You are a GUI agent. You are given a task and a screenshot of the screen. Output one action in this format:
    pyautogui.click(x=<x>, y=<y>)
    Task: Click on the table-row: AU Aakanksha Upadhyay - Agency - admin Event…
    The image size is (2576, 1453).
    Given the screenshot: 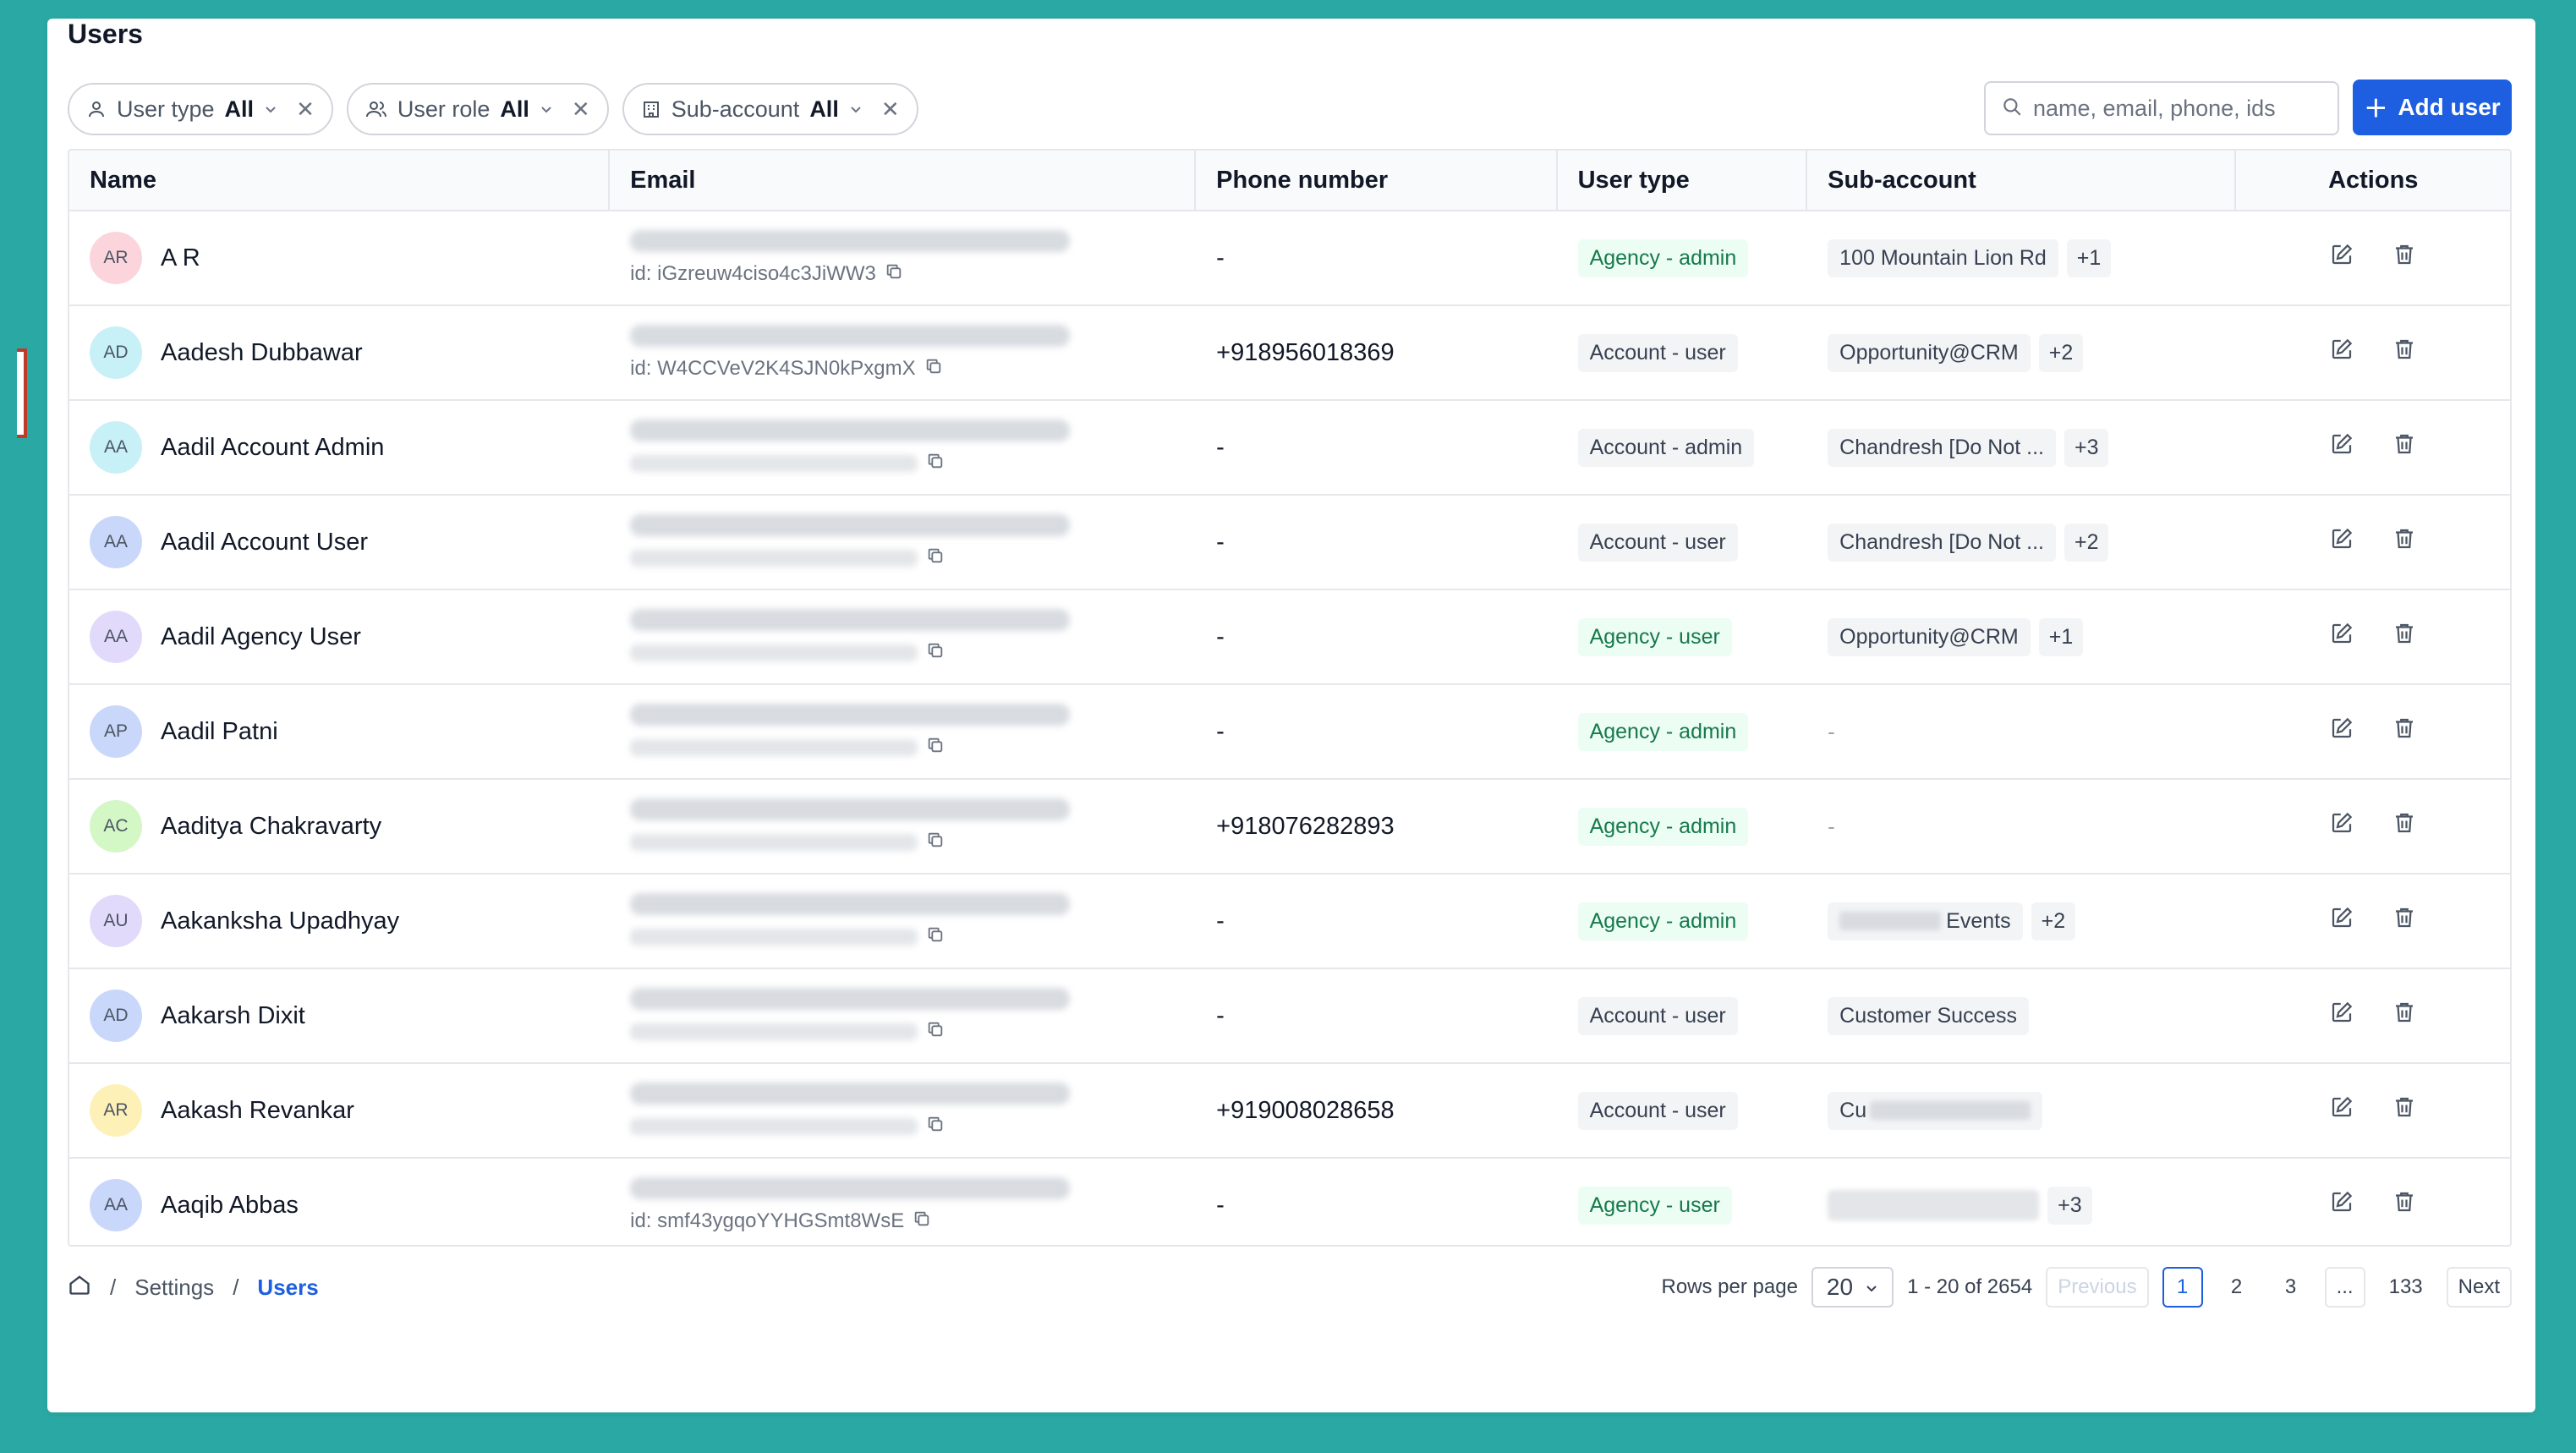 What is the action you would take?
    pyautogui.click(x=1289, y=922)
    